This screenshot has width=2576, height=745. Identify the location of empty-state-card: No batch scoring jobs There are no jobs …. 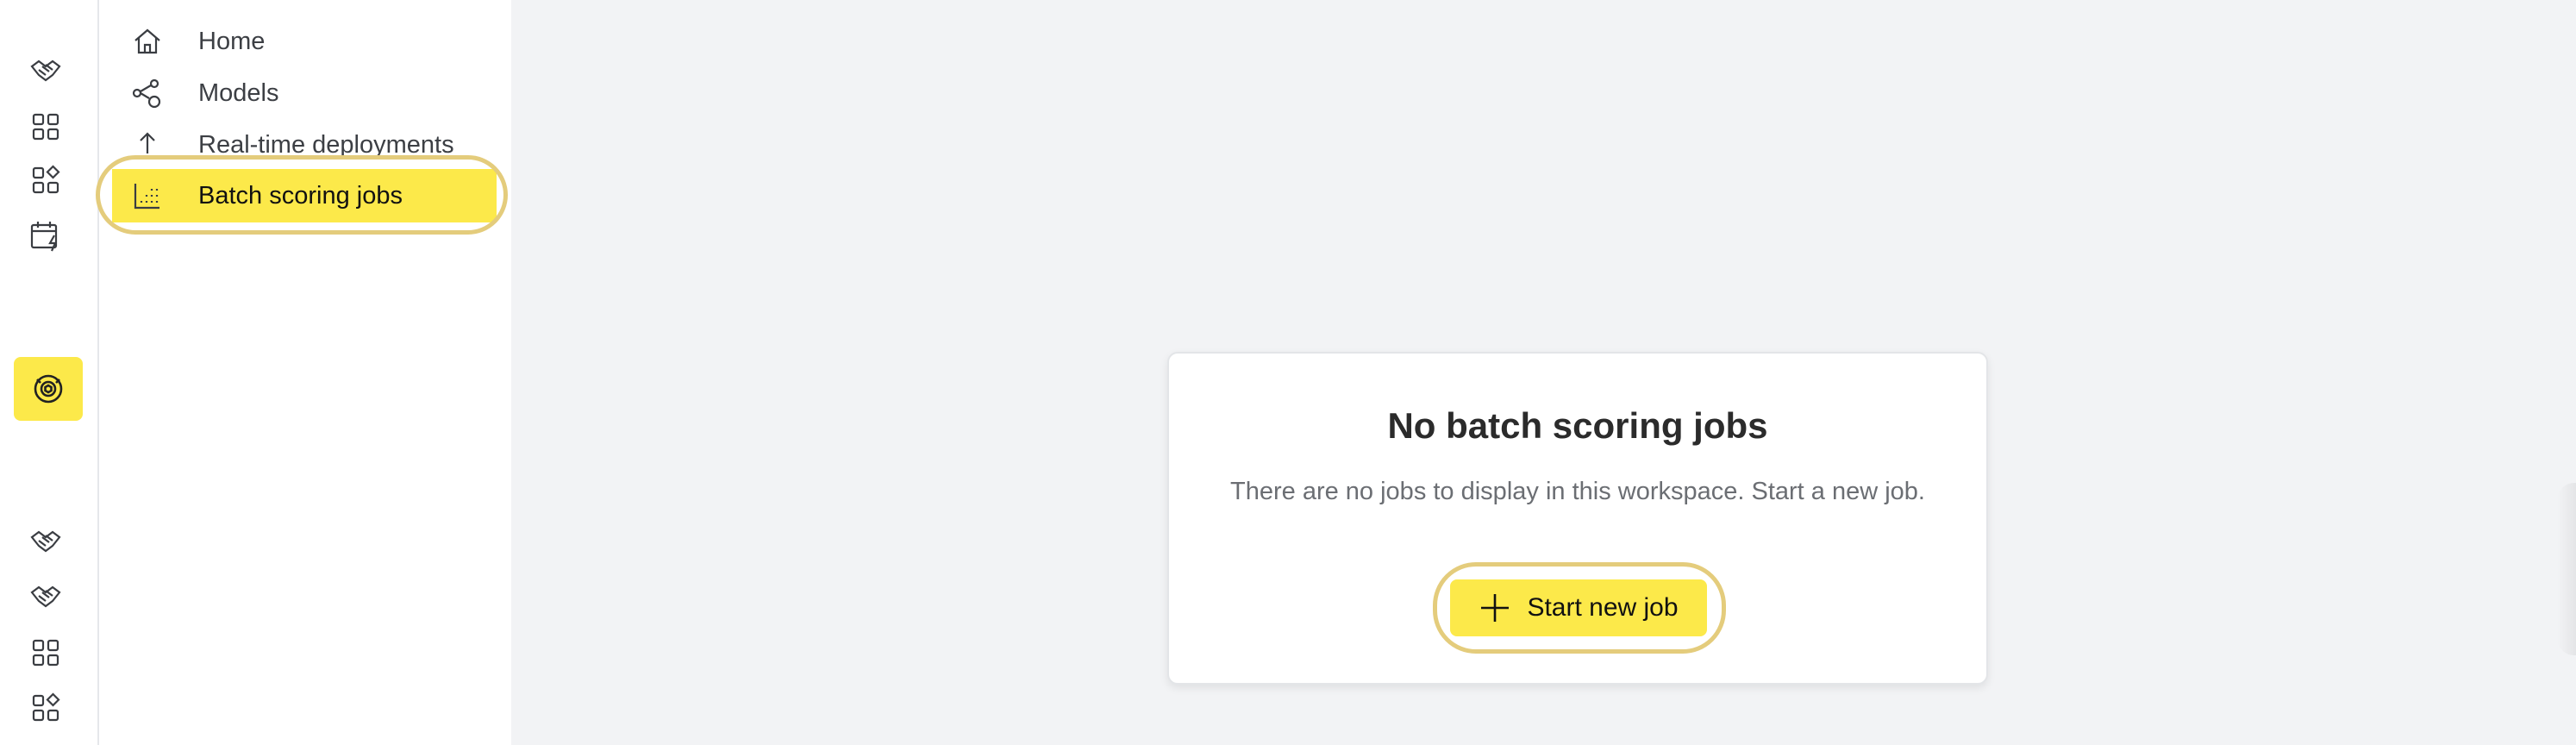
(1577, 518).